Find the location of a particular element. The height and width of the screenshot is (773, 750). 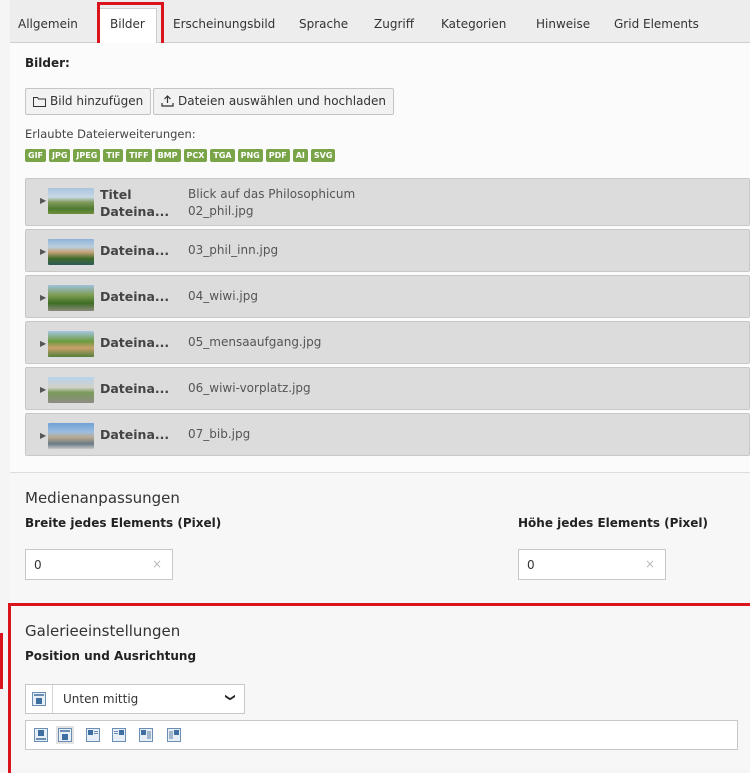

tab-kategorien: Kategorien is located at coordinates (473, 26).